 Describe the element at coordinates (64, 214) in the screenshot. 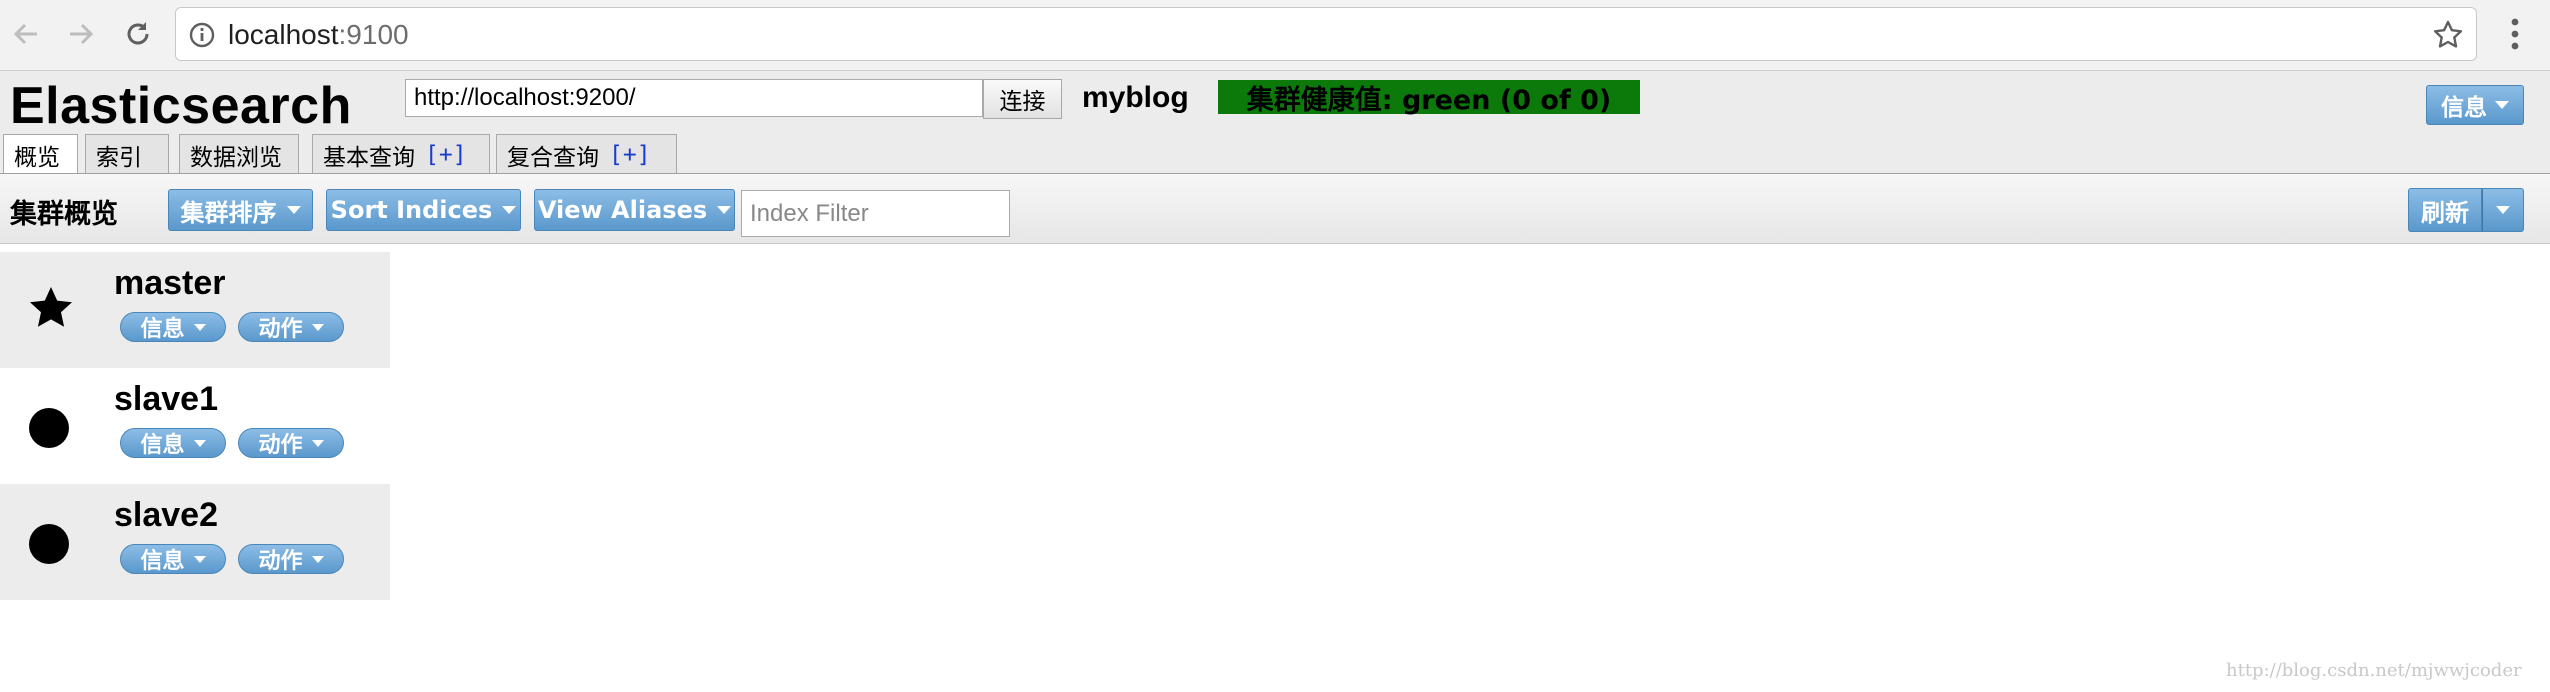

I see `toolbar-title: 集群概览` at that location.